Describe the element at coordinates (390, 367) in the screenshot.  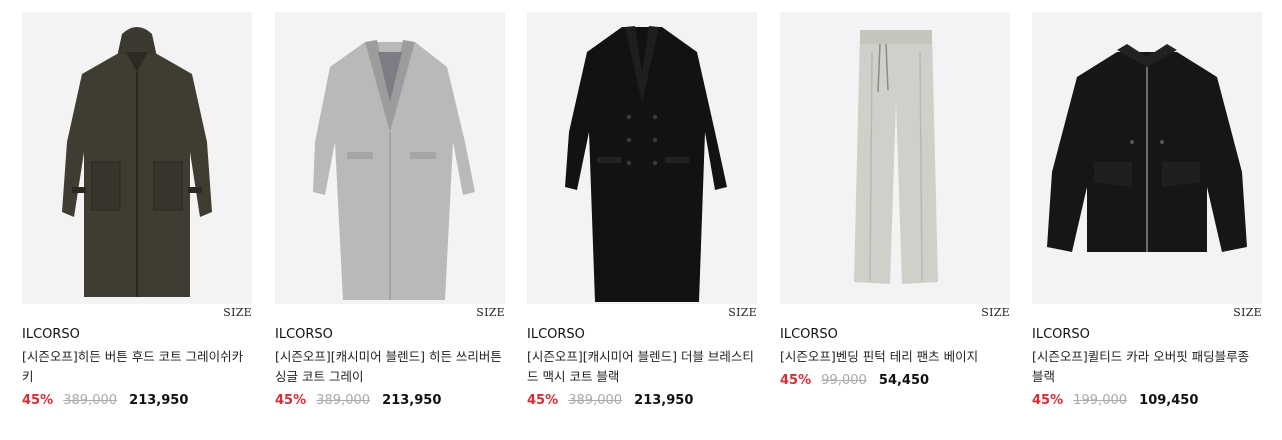
I see `product-name: [시즌오프][캐시미어 블렌드] 히든 쓰리버튼 싱글 코트 그레이` at that location.